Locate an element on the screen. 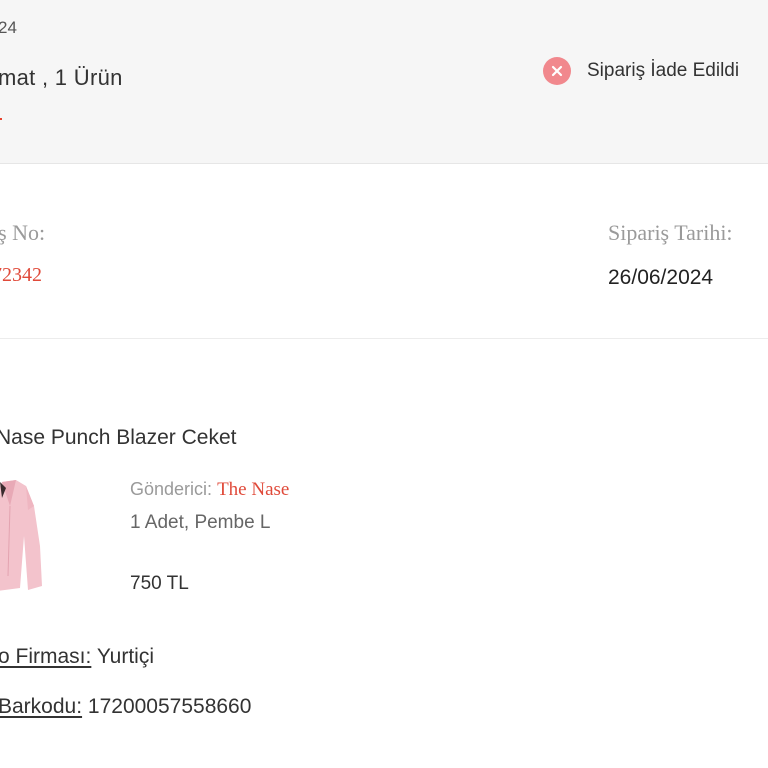 Image resolution: width=768 pixels, height=768 pixels. product-price: 750 TL is located at coordinates (159, 583).